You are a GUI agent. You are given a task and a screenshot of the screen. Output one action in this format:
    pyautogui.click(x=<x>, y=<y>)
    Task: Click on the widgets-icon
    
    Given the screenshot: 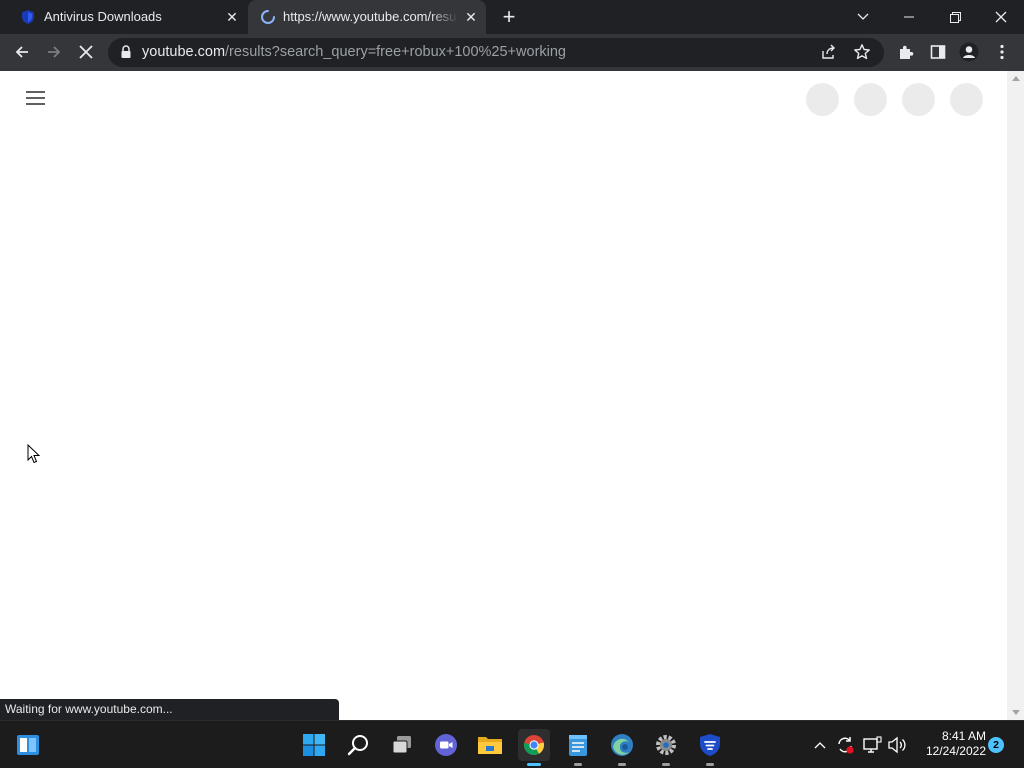 What is the action you would take?
    pyautogui.click(x=28, y=745)
    